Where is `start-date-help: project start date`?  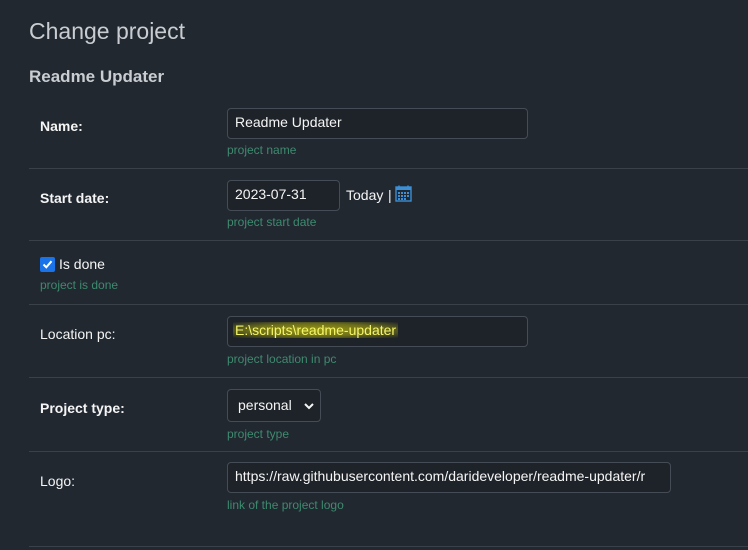 start-date-help: project start date is located at coordinates (272, 222).